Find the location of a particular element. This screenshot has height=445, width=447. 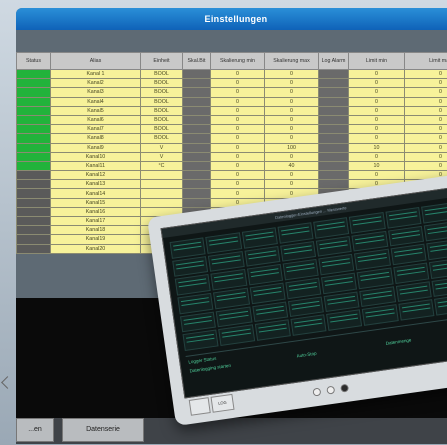

table-row: Kanal10 V 0 0 0 0 is located at coordinates (231, 156).